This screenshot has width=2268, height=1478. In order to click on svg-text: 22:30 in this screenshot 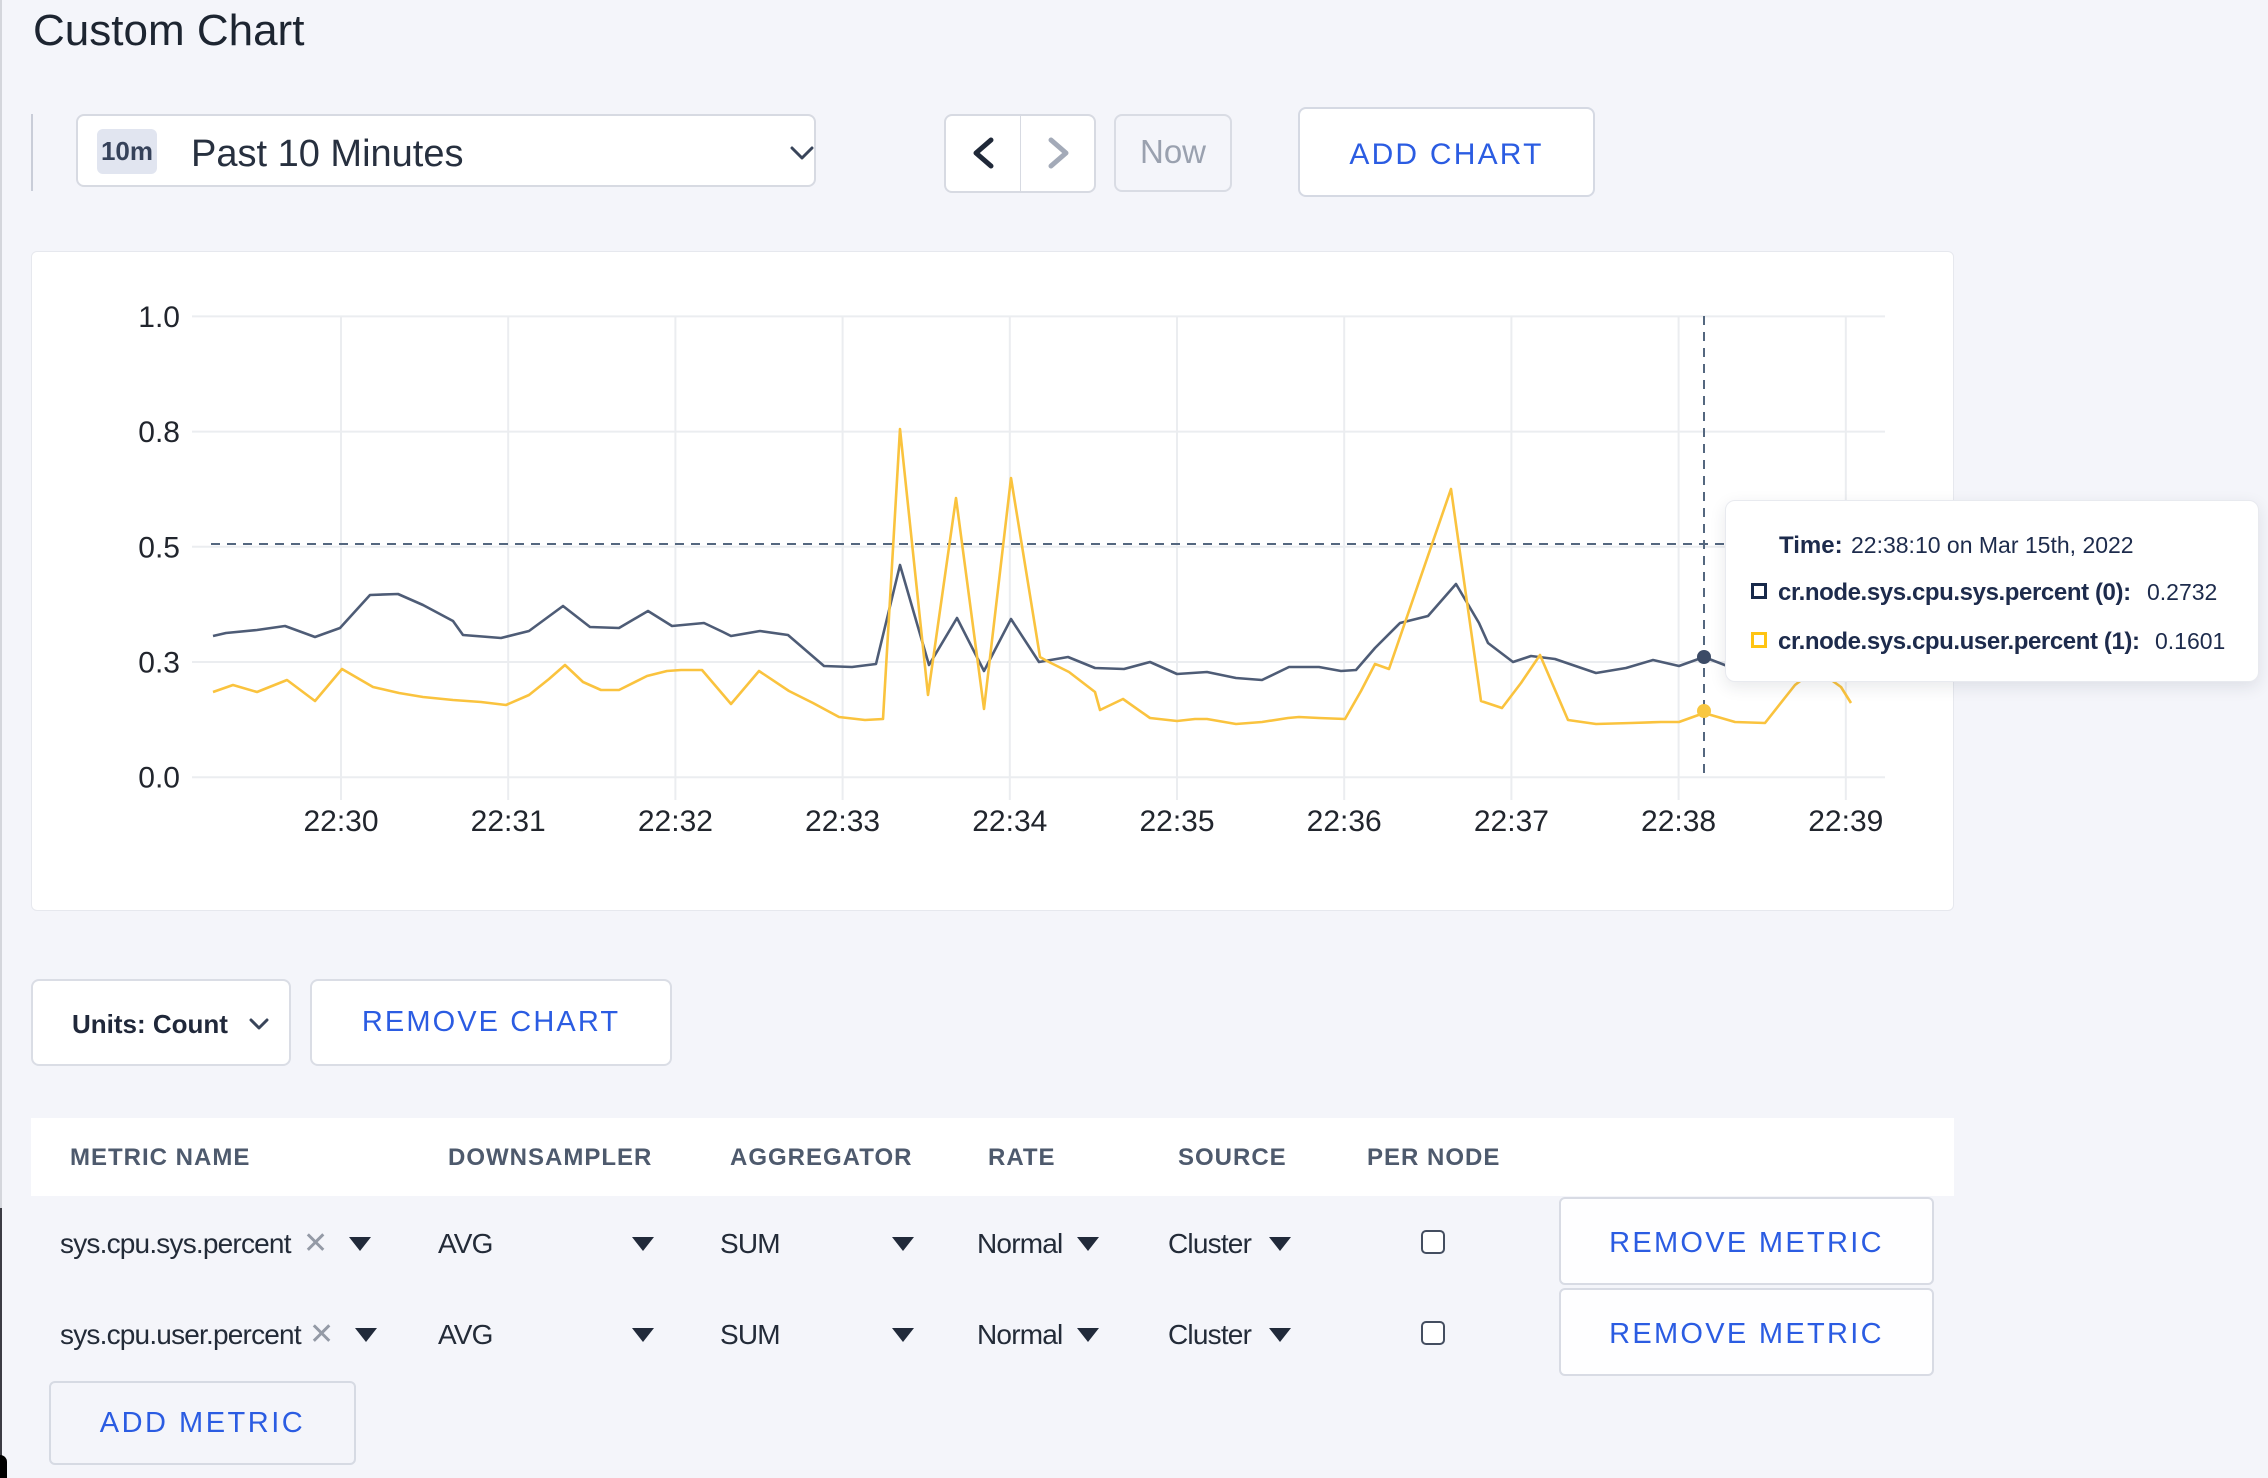, I will do `click(340, 821)`.